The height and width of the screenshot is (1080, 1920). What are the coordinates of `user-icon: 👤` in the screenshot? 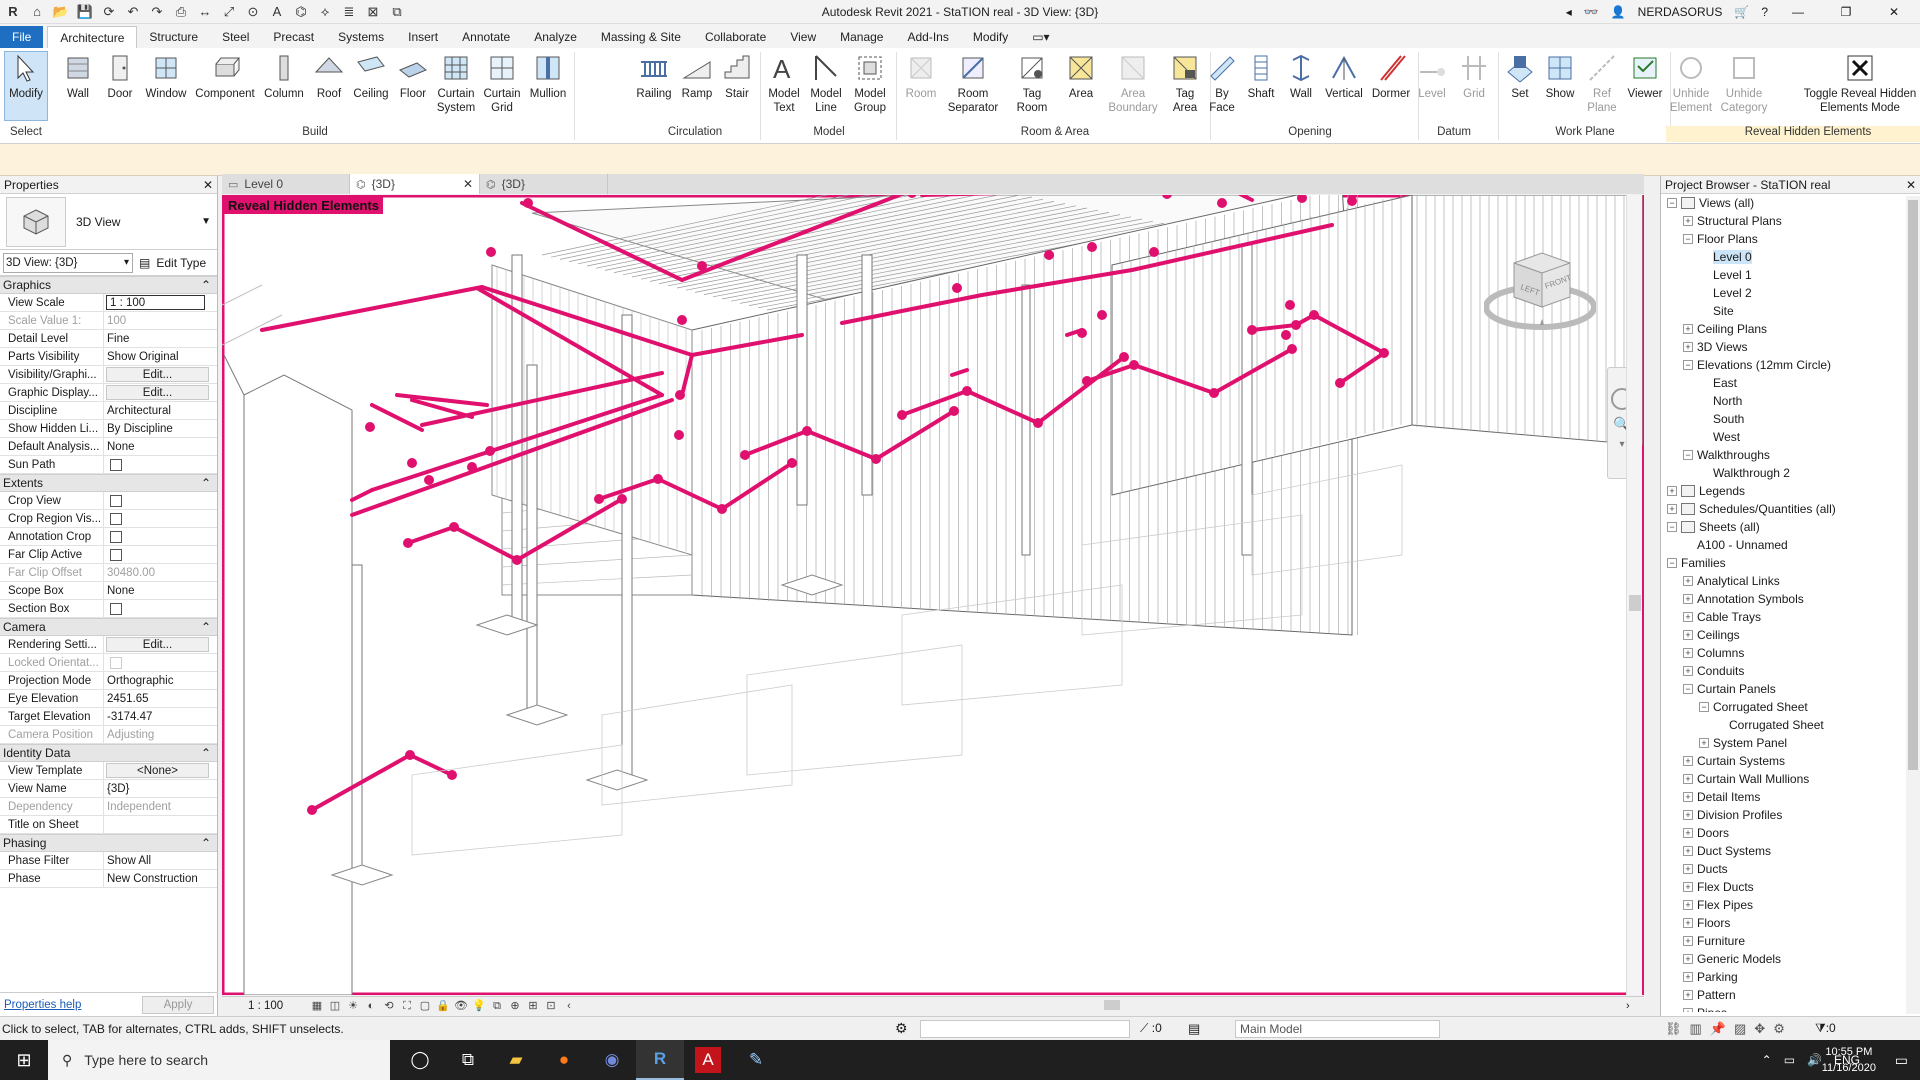 It's located at (1618, 12).